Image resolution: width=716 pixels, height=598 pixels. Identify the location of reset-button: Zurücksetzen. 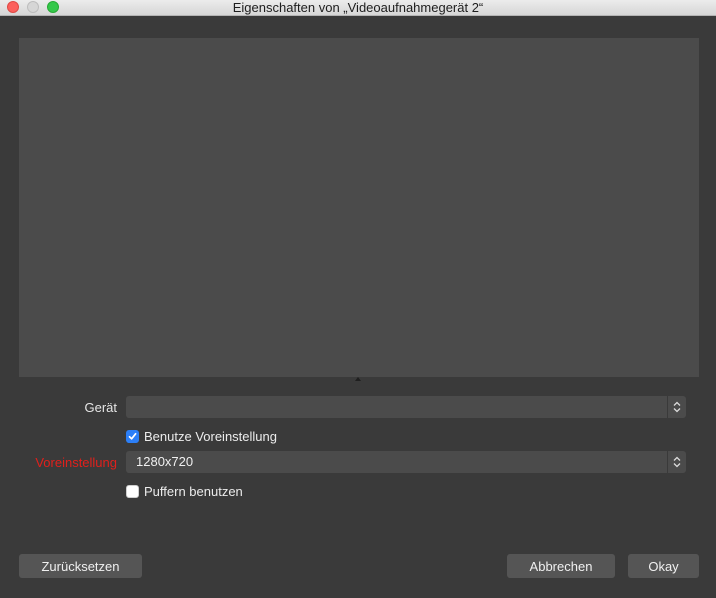
(80, 566).